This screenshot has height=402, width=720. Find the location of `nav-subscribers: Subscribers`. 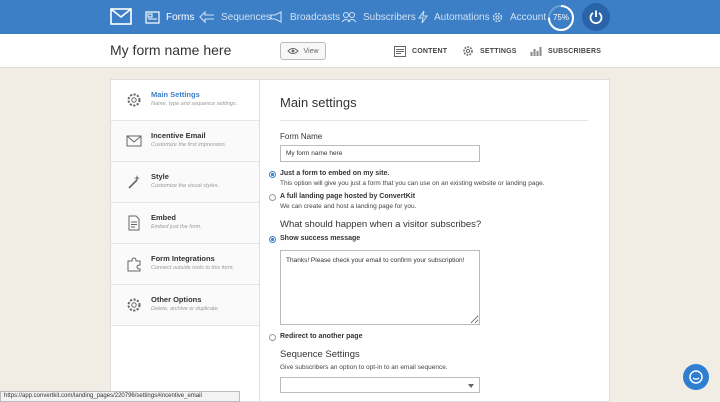

nav-subscribers: Subscribers is located at coordinates (378, 17).